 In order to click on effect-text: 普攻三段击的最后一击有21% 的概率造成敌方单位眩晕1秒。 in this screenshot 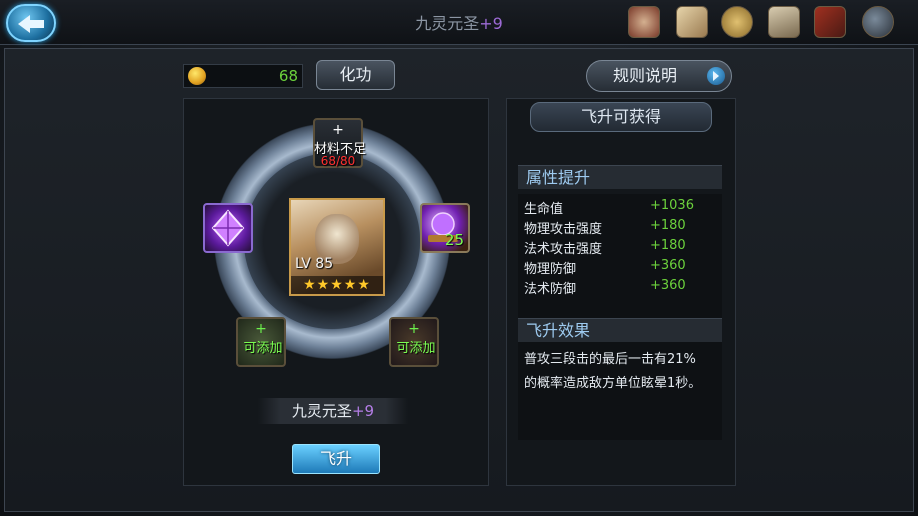, I will do `click(621, 372)`.